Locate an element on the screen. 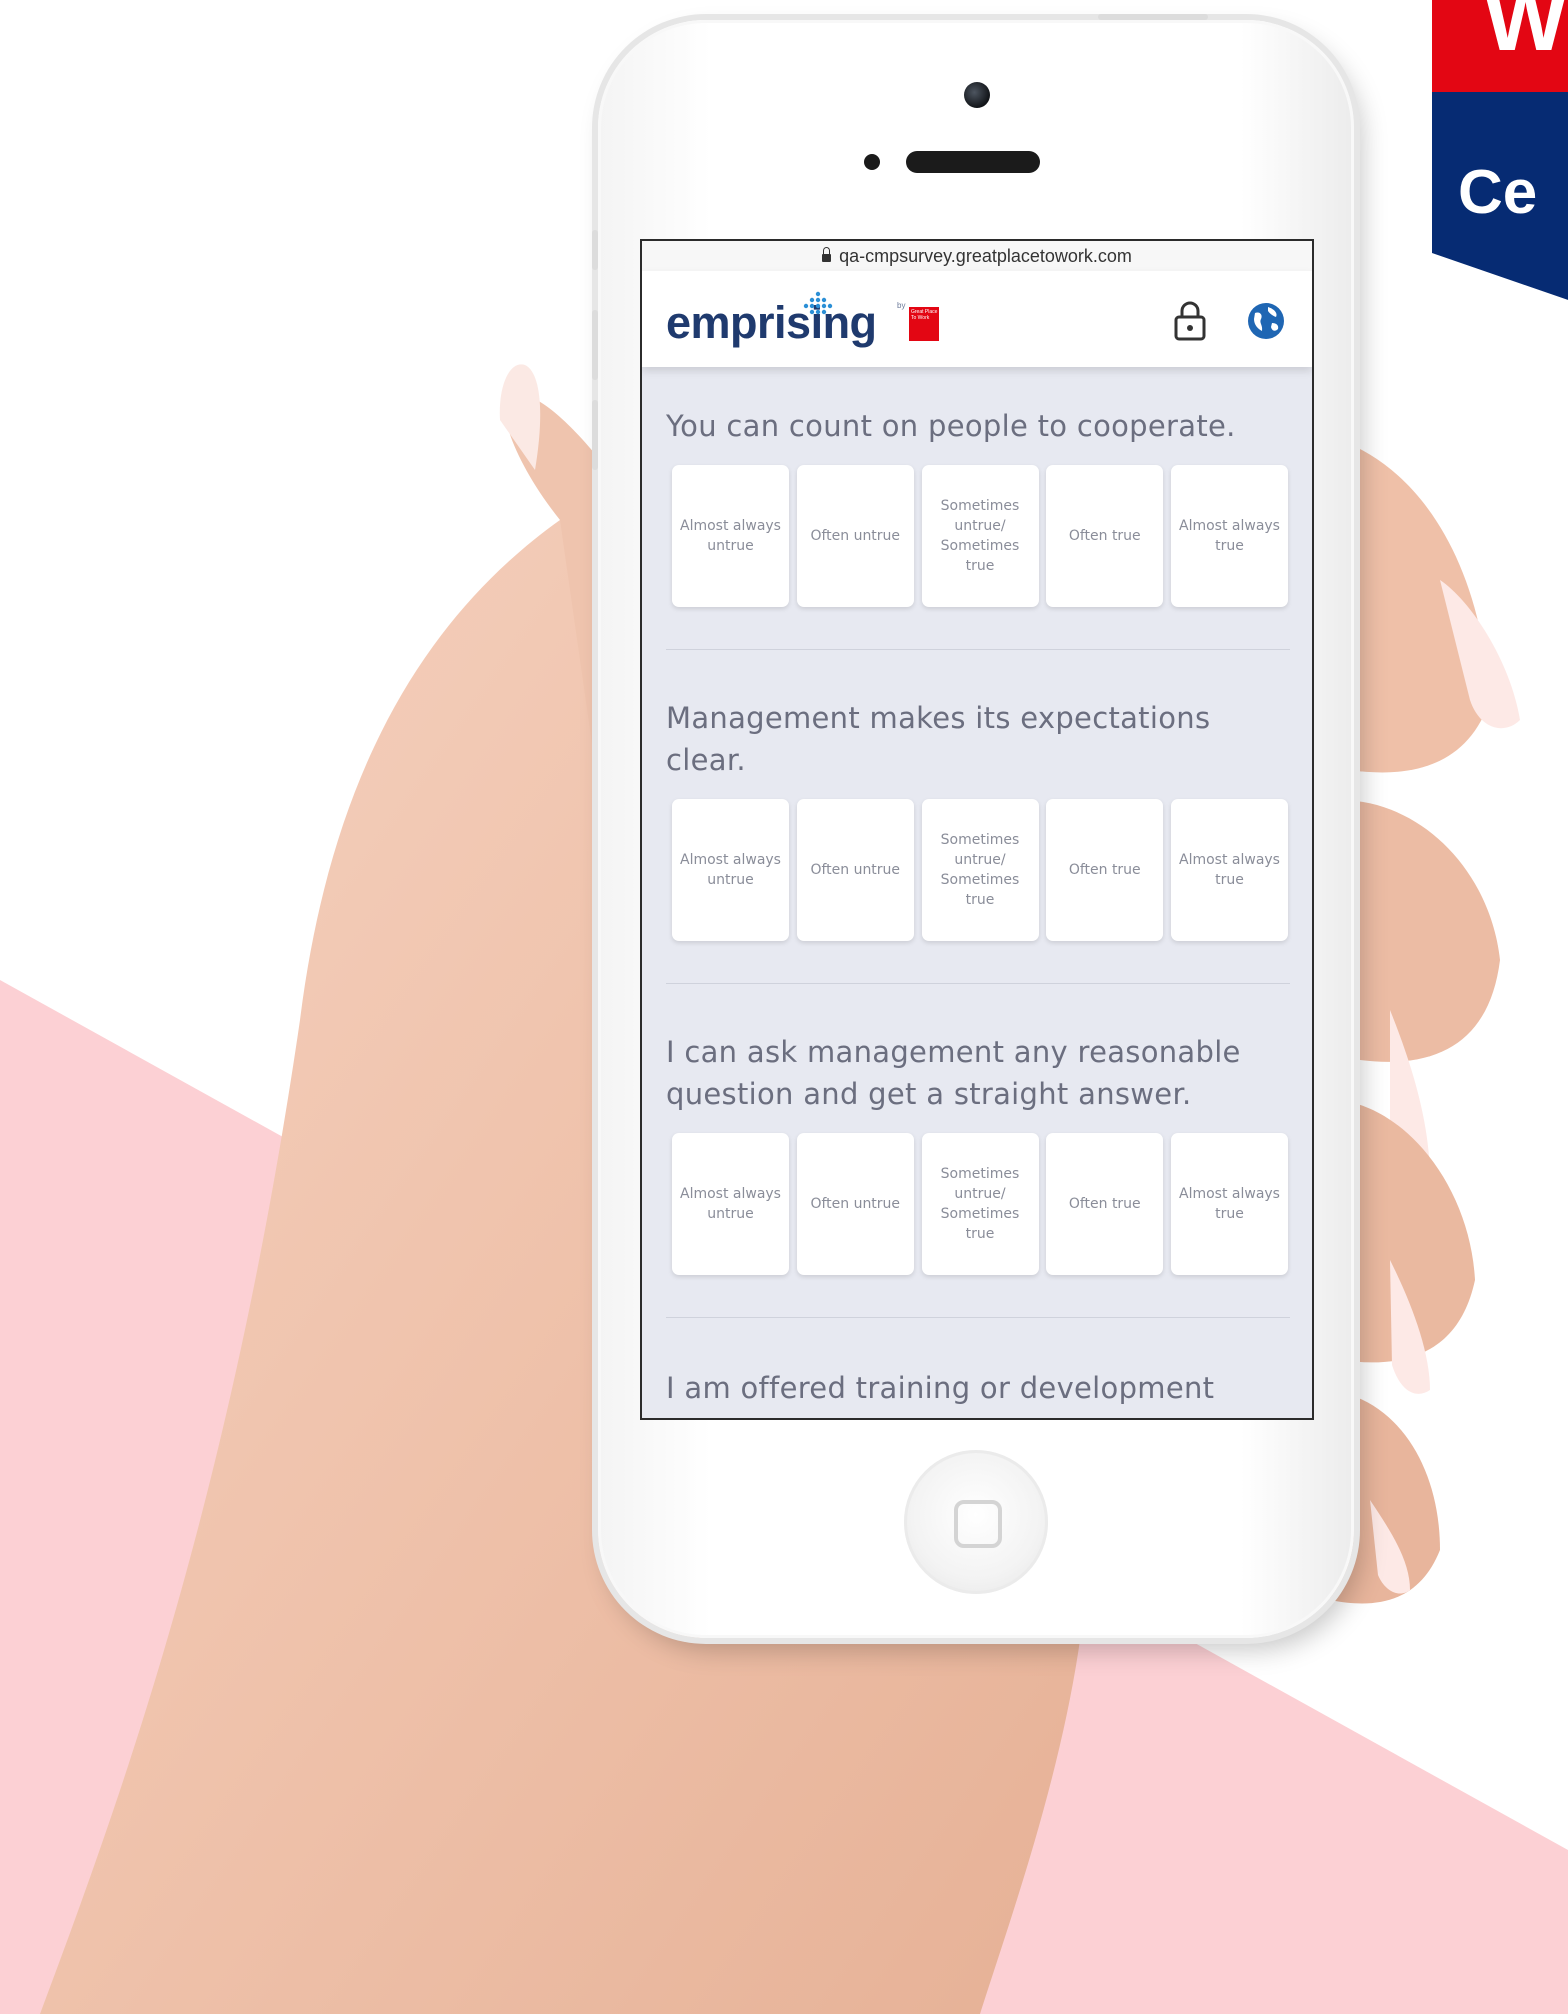 The width and height of the screenshot is (1568, 2014). front-camera is located at coordinates (977, 95).